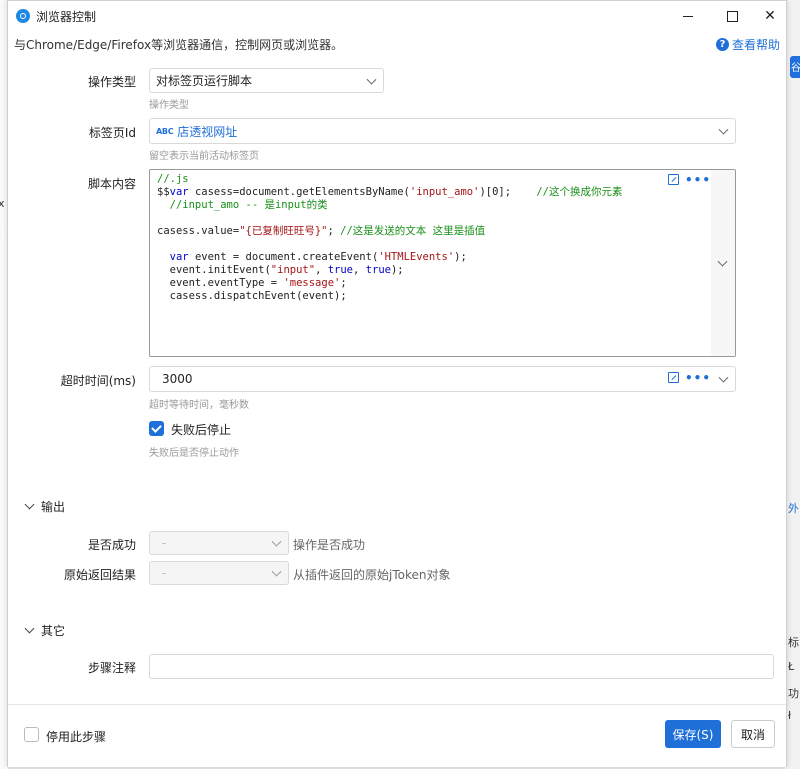 This screenshot has height=769, width=800. I want to click on other-section-header: 其它, so click(43, 630).